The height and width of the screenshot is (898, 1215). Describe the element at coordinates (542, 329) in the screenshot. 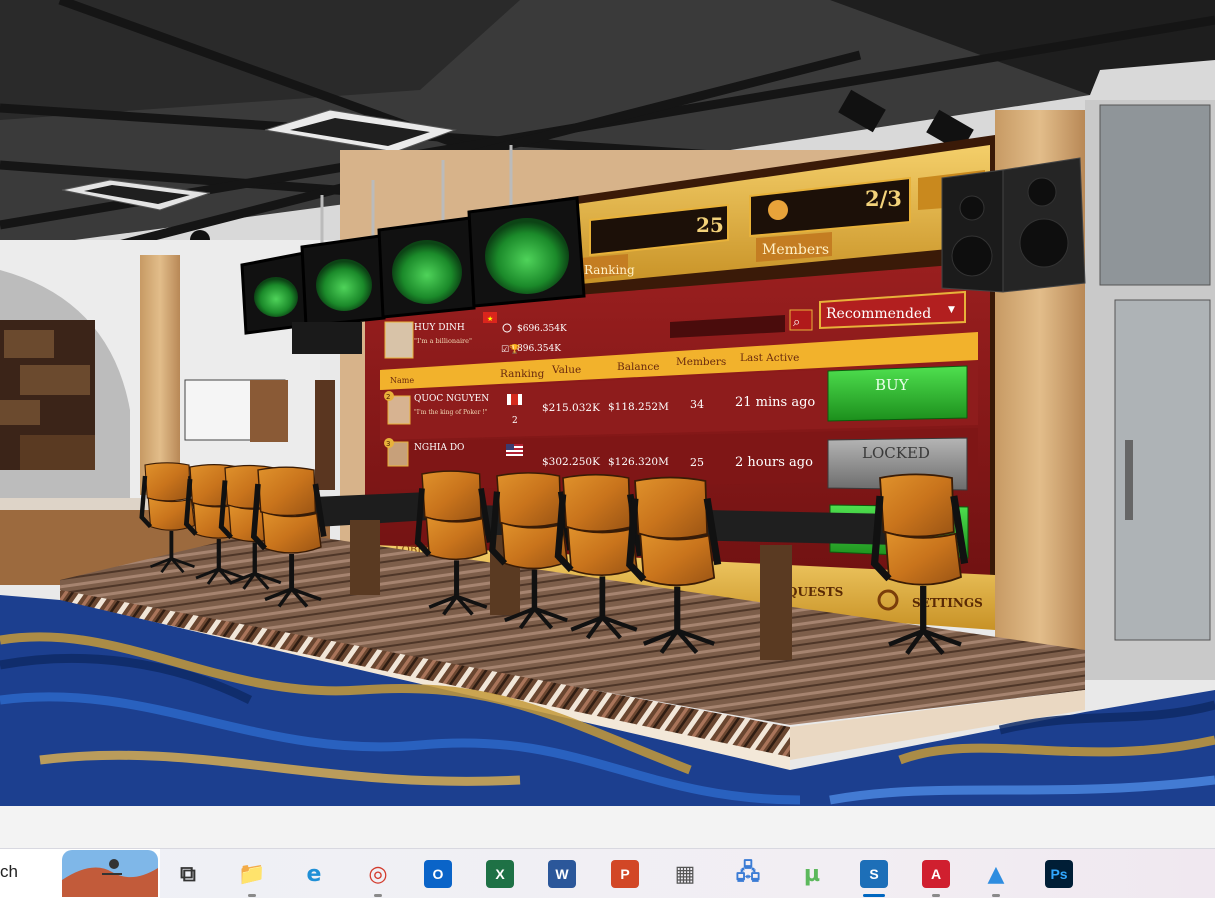

I see `profile-chips: $696.354K` at that location.